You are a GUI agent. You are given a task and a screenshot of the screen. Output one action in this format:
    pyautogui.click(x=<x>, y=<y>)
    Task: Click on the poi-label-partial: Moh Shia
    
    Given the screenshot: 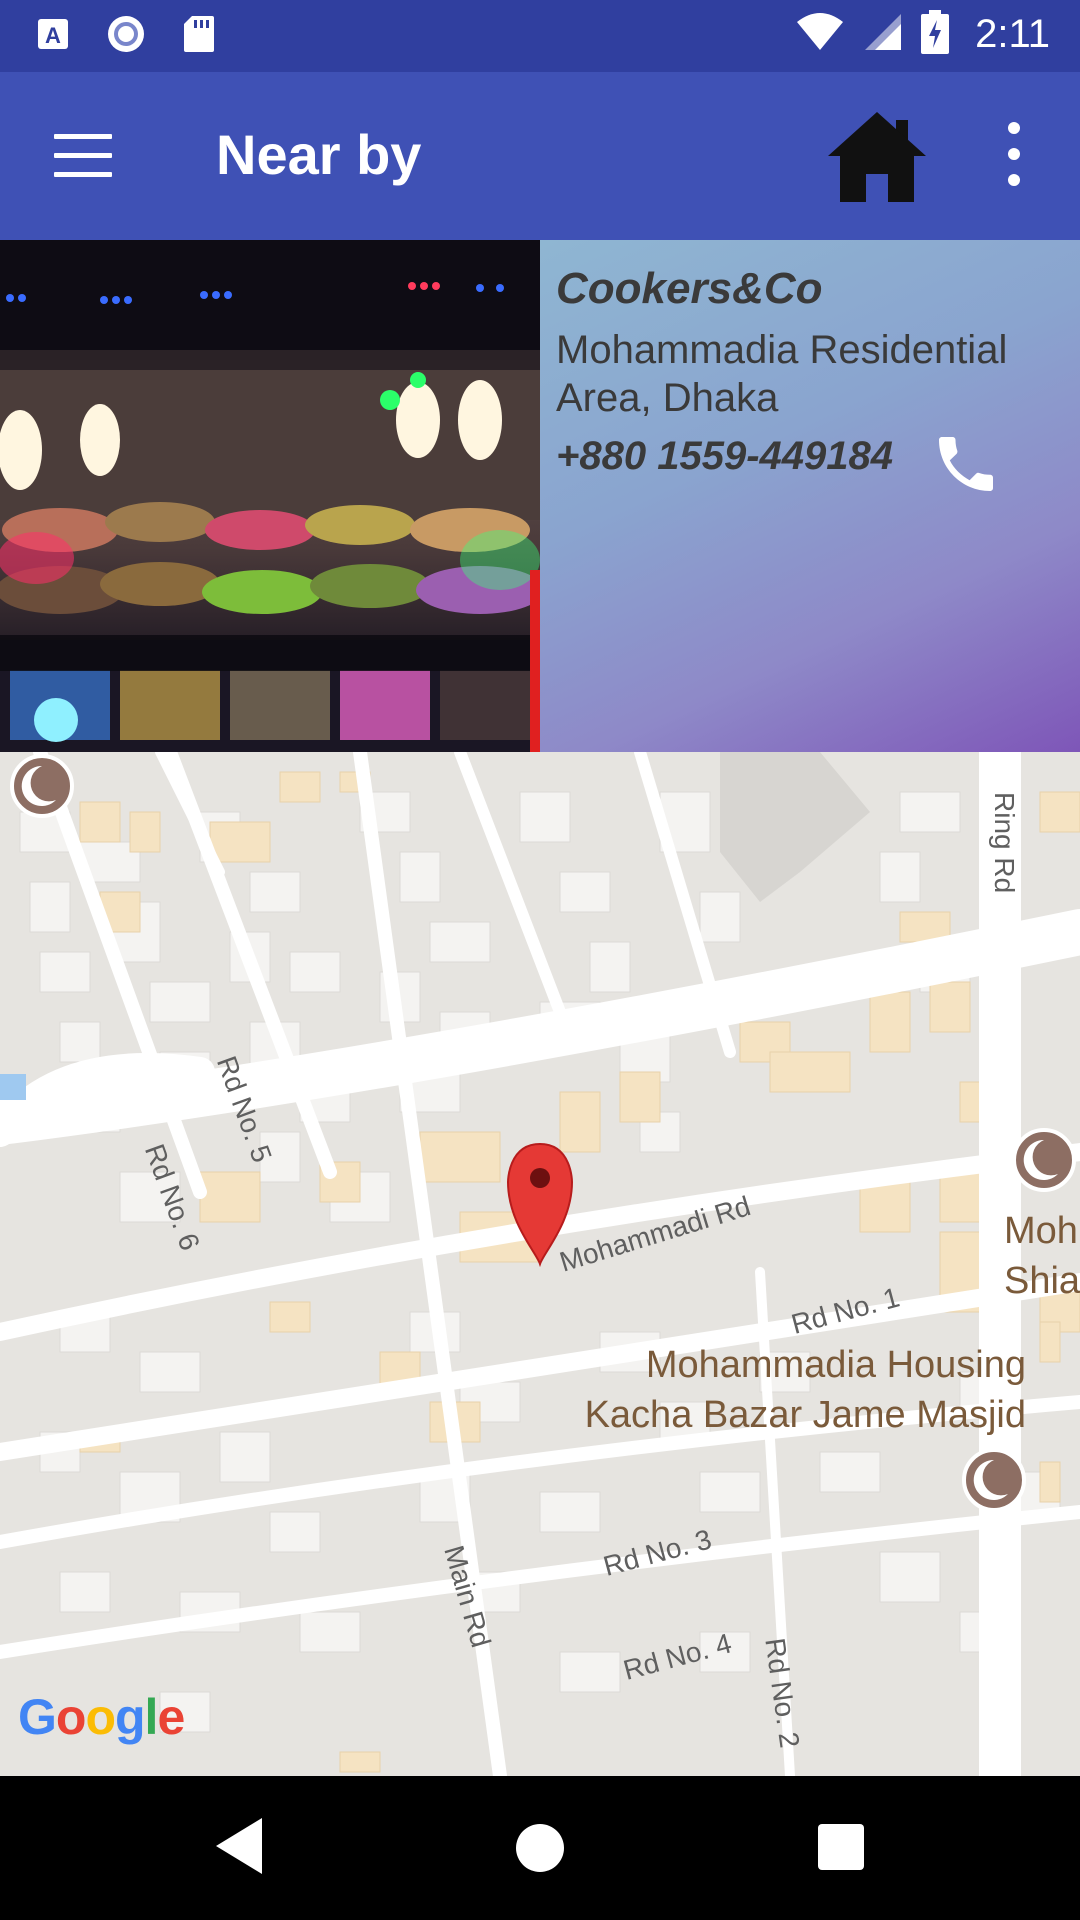 What is the action you would take?
    pyautogui.click(x=1042, y=1256)
    